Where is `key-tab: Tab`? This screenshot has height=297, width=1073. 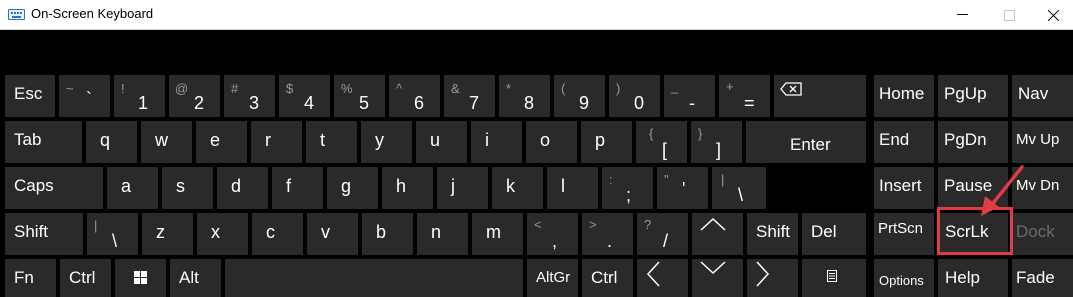
key-tab: Tab is located at coordinates (43, 142).